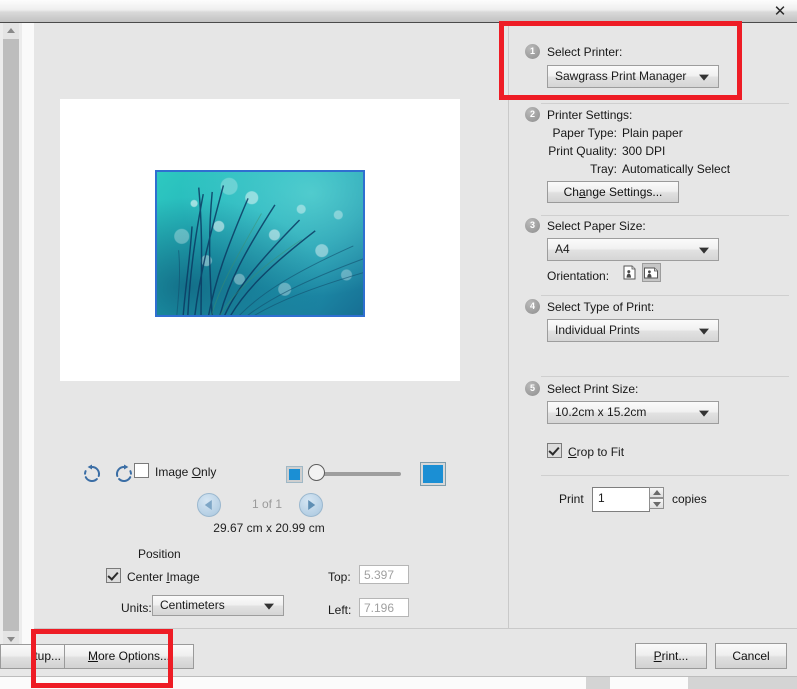  I want to click on step-1-title: Select Printer:, so click(585, 52).